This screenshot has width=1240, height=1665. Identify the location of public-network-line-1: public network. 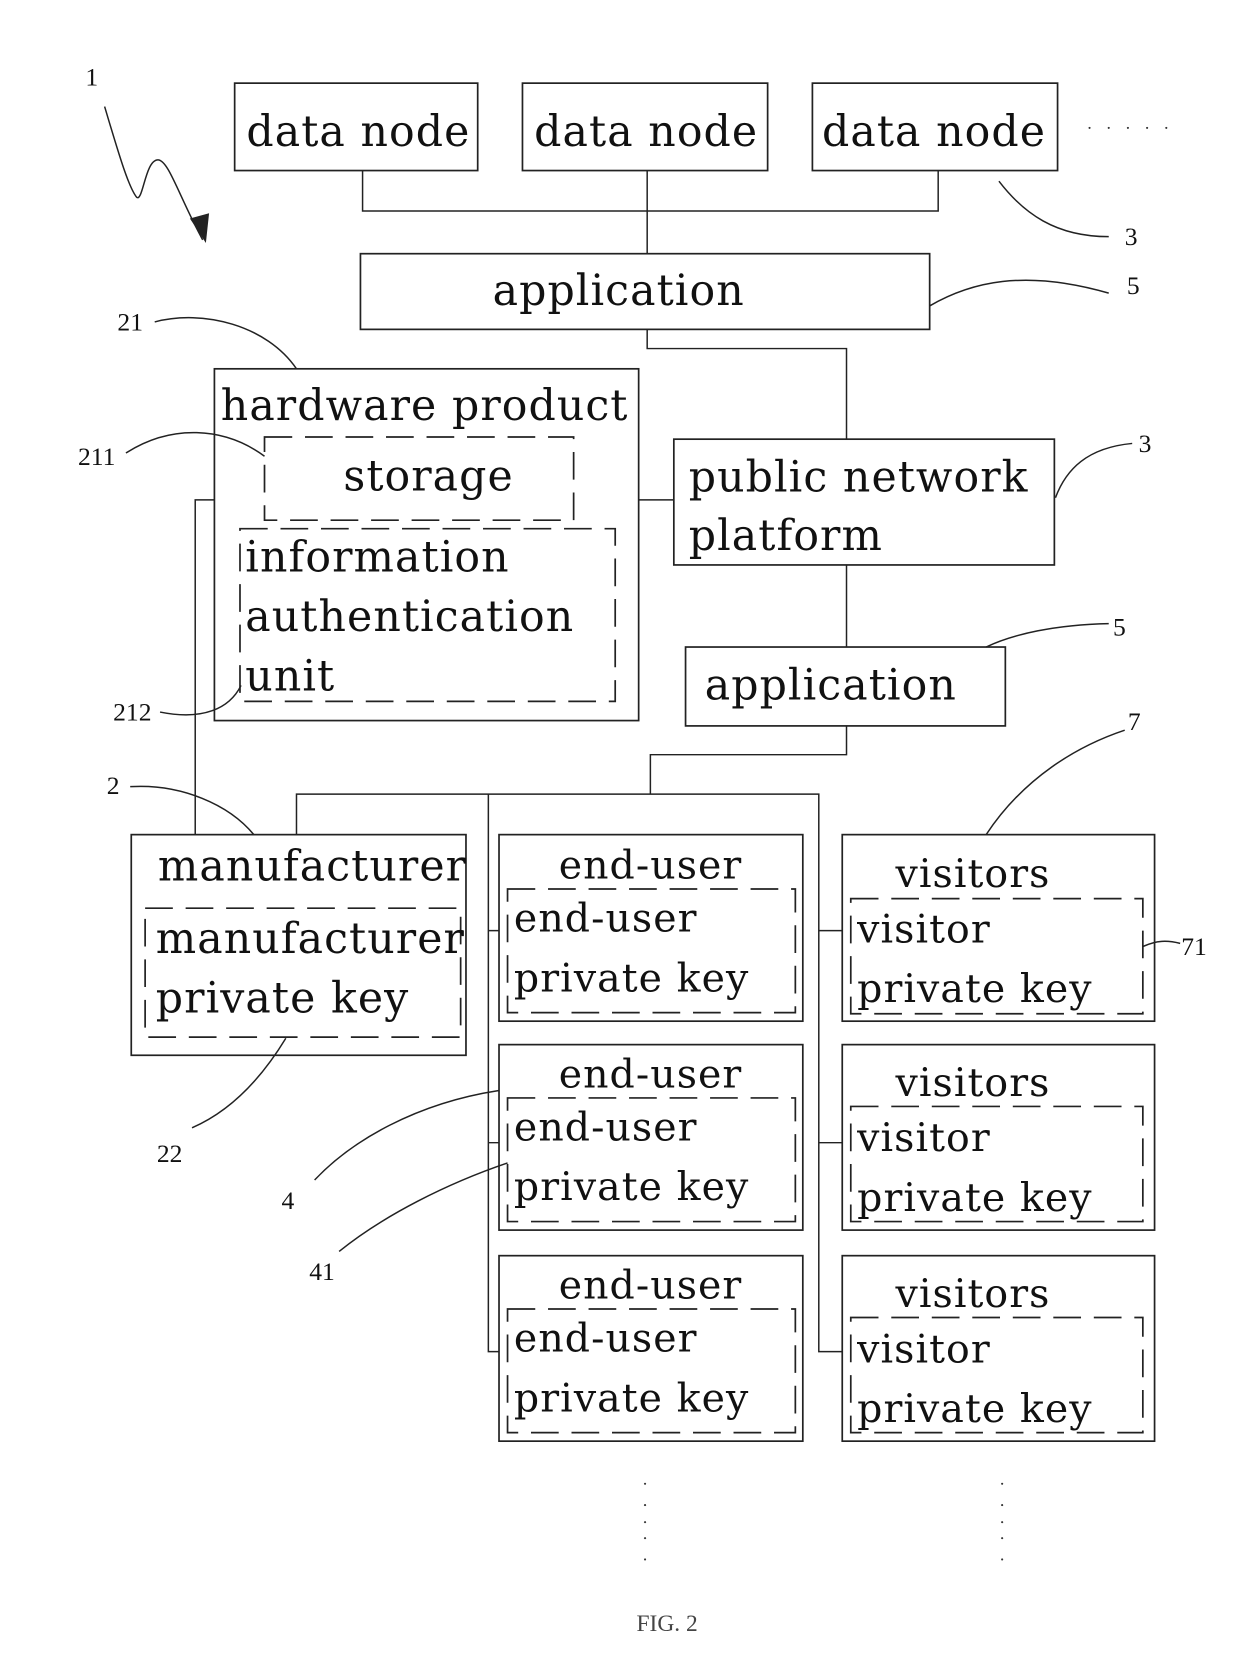
(859, 477).